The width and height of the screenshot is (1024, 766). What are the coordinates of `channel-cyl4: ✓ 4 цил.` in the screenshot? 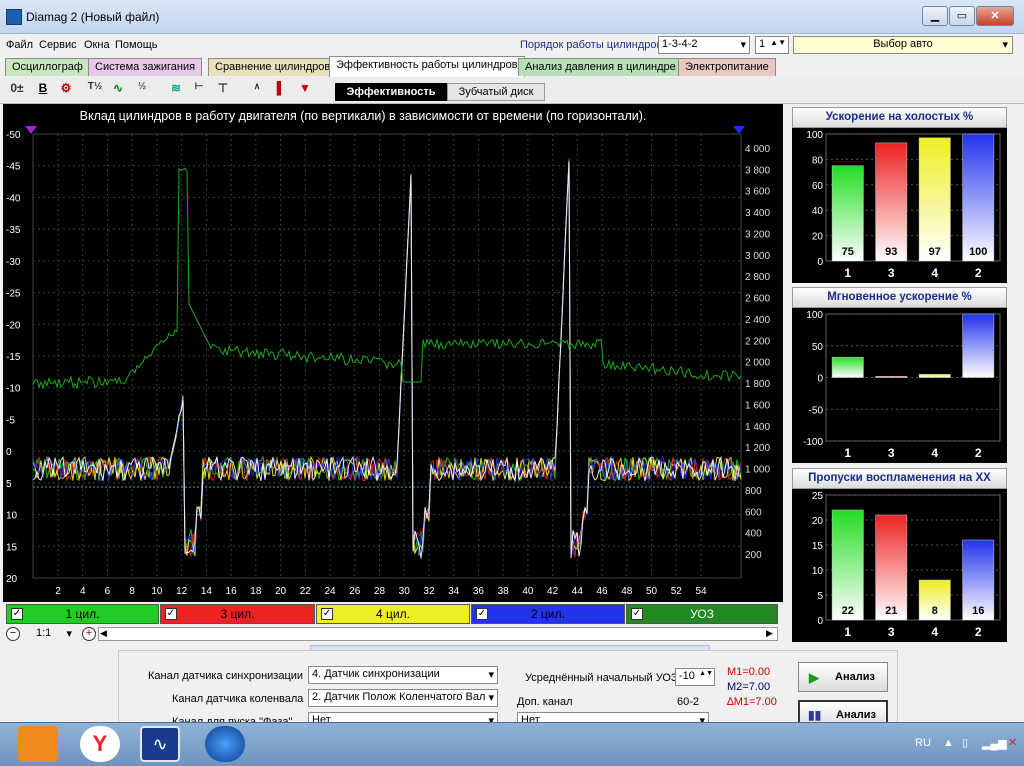 It's located at (393, 614).